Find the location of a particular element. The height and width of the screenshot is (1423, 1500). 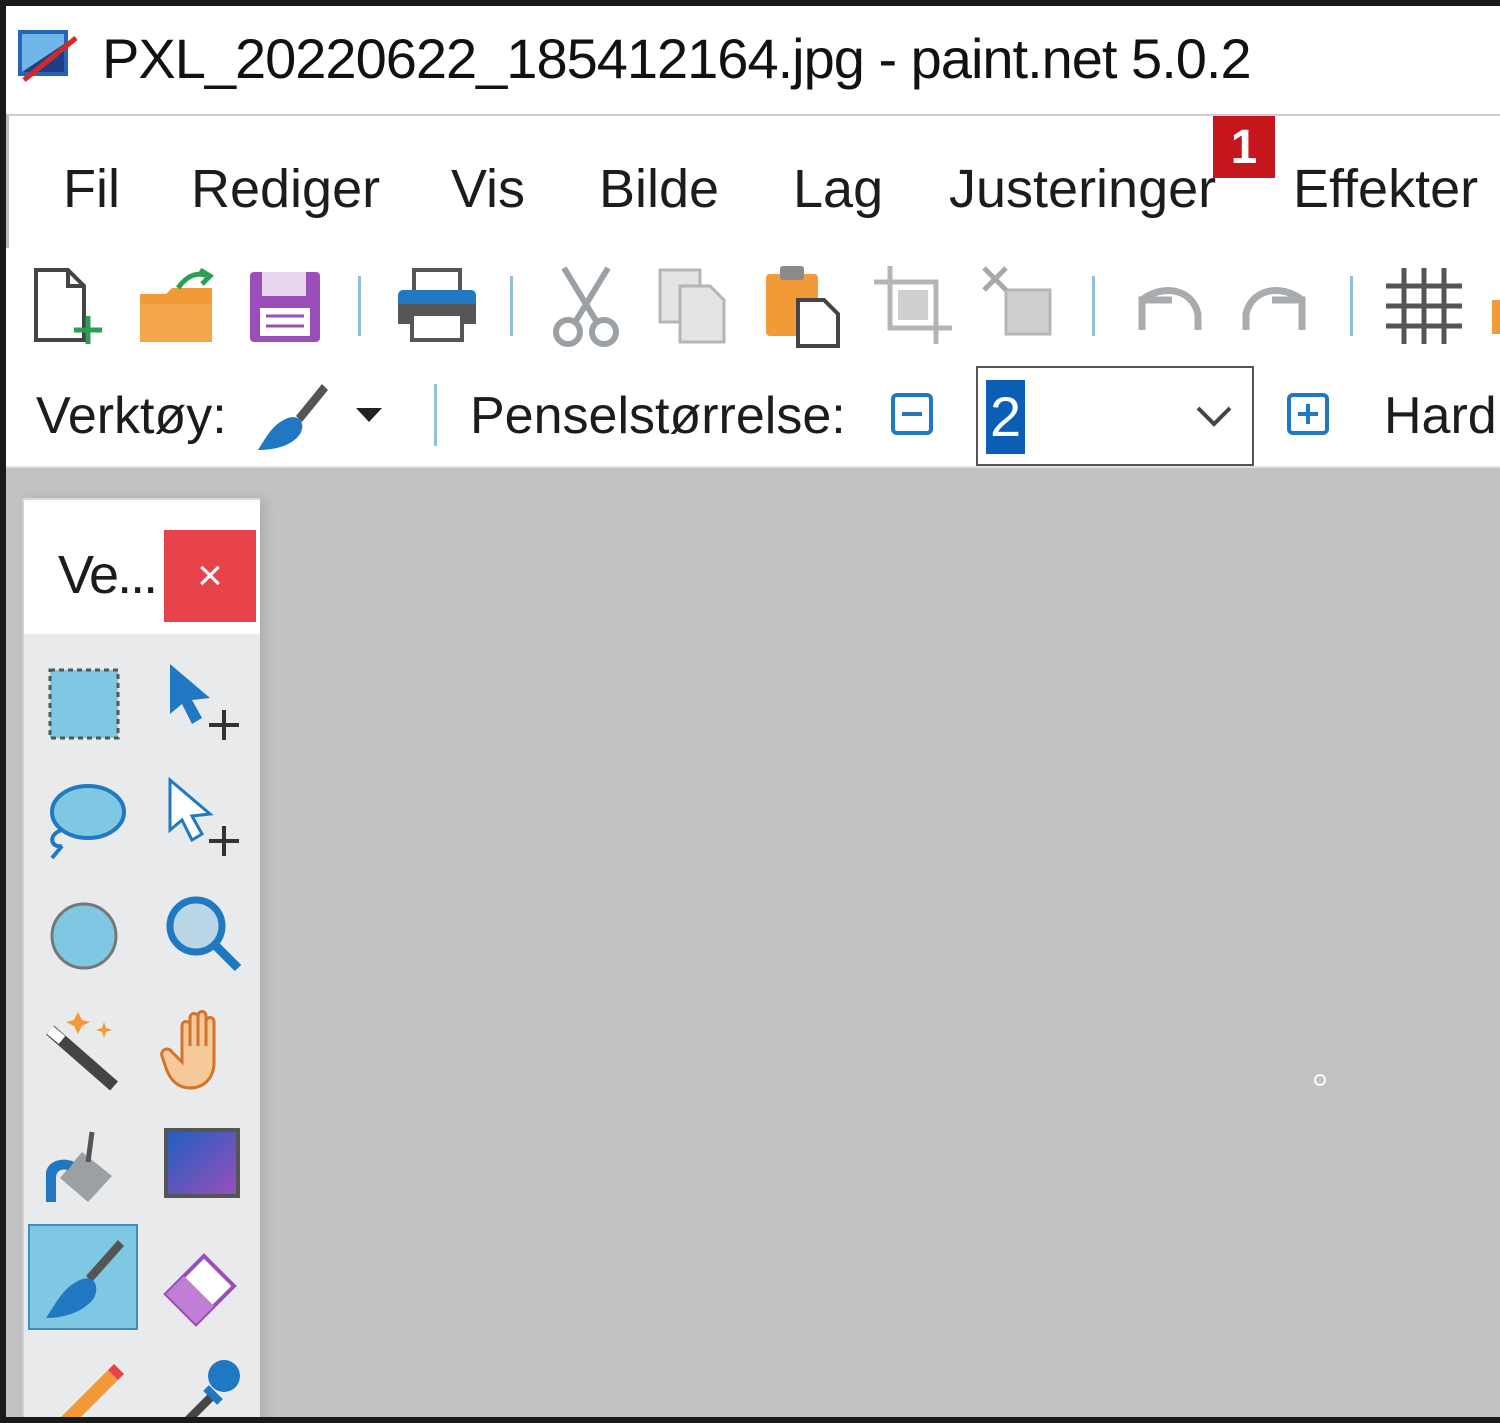

ellipse-select-icon is located at coordinates (84, 936).